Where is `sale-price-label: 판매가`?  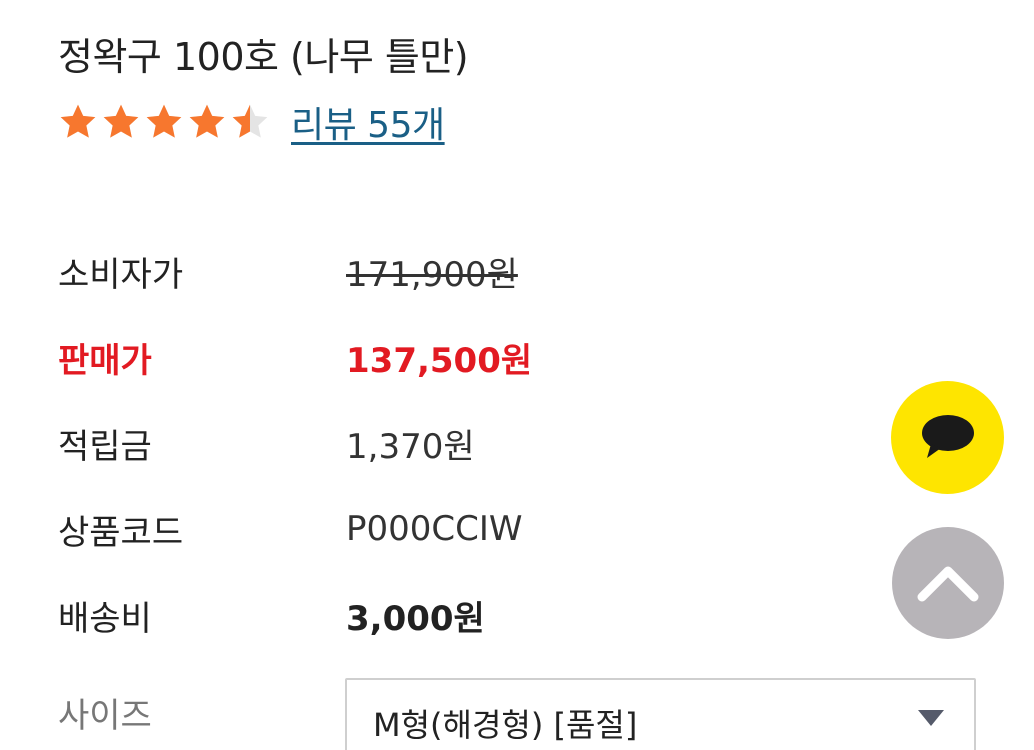 sale-price-label: 판매가 is located at coordinates (105, 360).